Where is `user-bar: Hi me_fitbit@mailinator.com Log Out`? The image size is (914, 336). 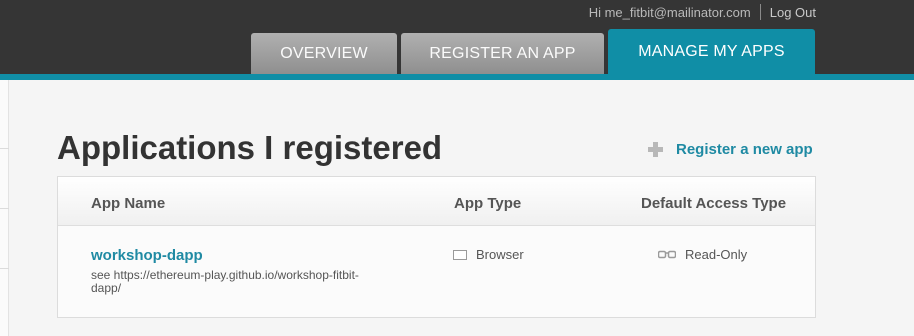
user-bar: Hi me_fitbit@mailinator.com Log Out is located at coordinates (702, 12).